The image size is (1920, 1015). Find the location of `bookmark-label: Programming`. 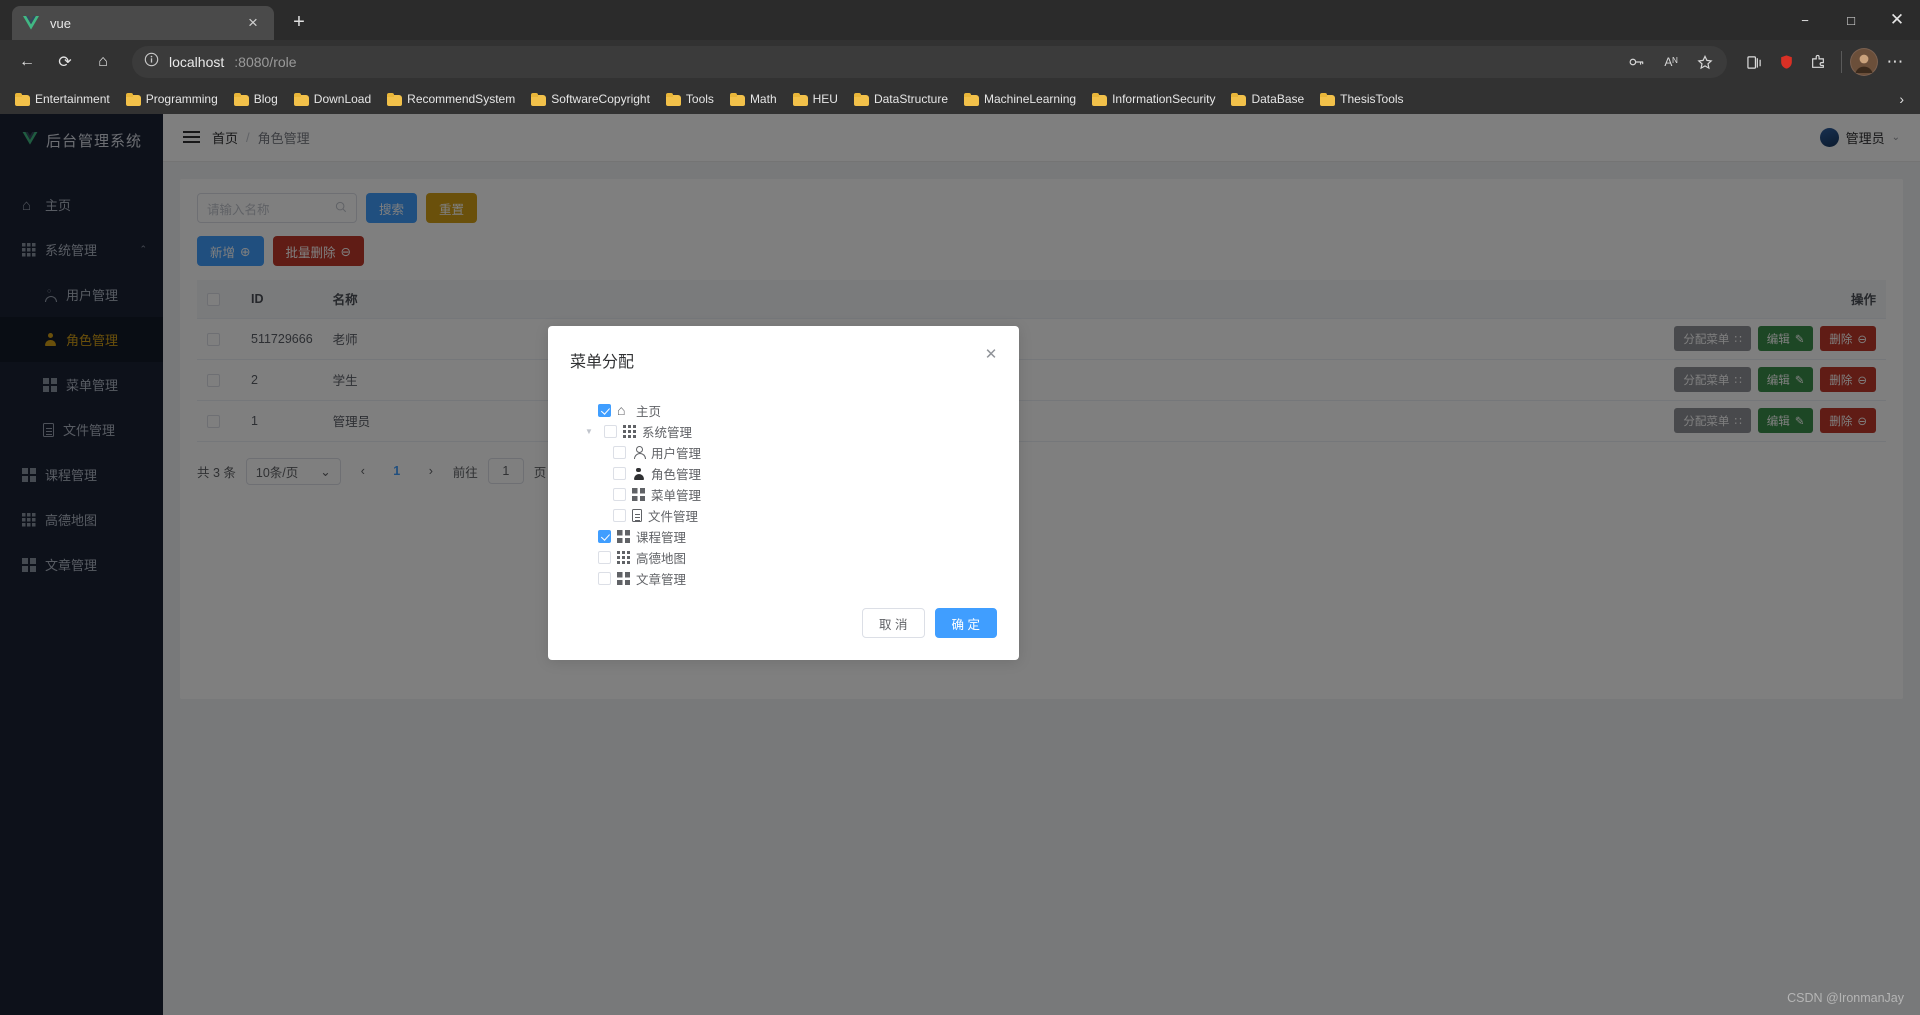

bookmark-label: Programming is located at coordinates (181, 99).